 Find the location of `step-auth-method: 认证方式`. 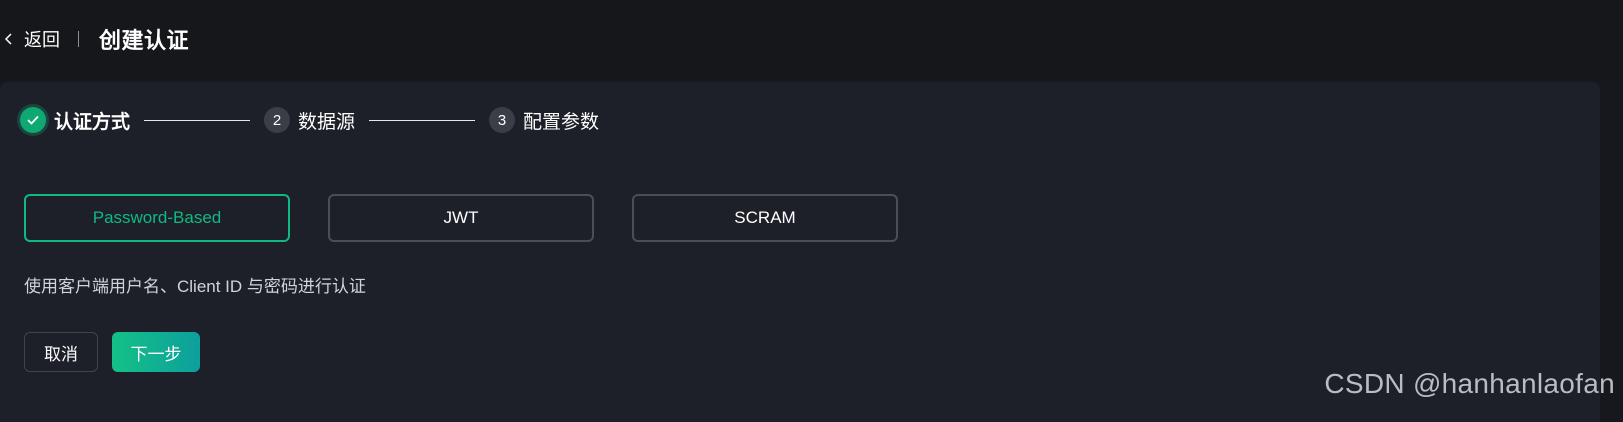

step-auth-method: 认证方式 is located at coordinates (75, 120).